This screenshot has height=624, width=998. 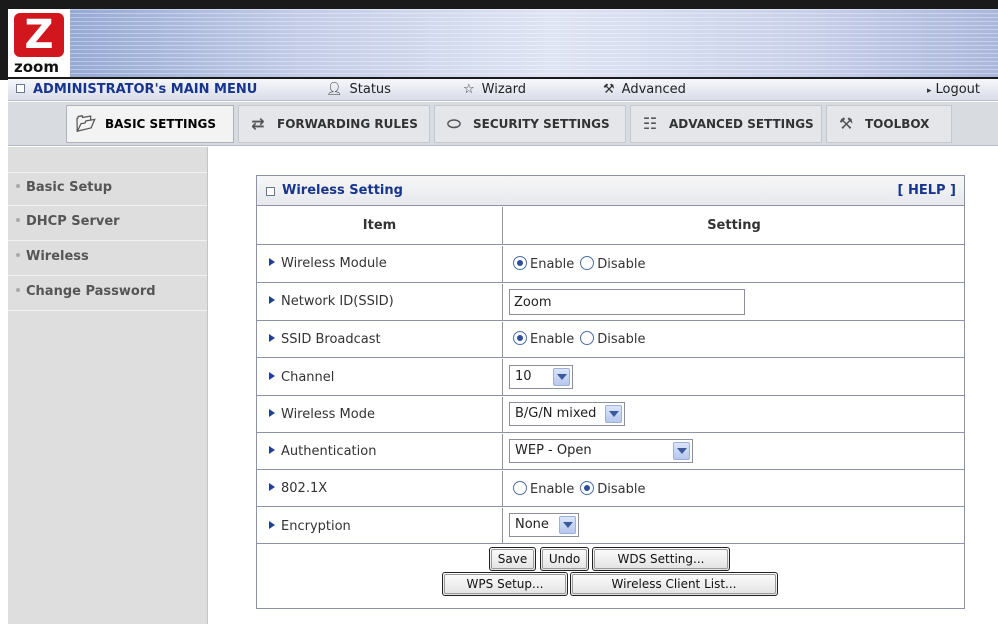 What do you see at coordinates (73, 221) in the screenshot?
I see `sidebar-item-label: DHCP Server` at bounding box center [73, 221].